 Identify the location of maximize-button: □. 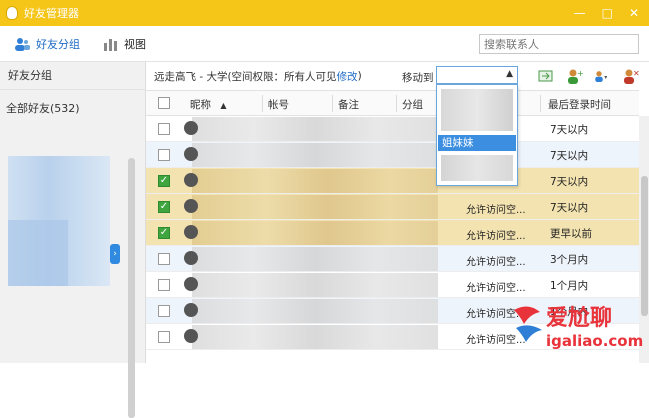
(607, 13).